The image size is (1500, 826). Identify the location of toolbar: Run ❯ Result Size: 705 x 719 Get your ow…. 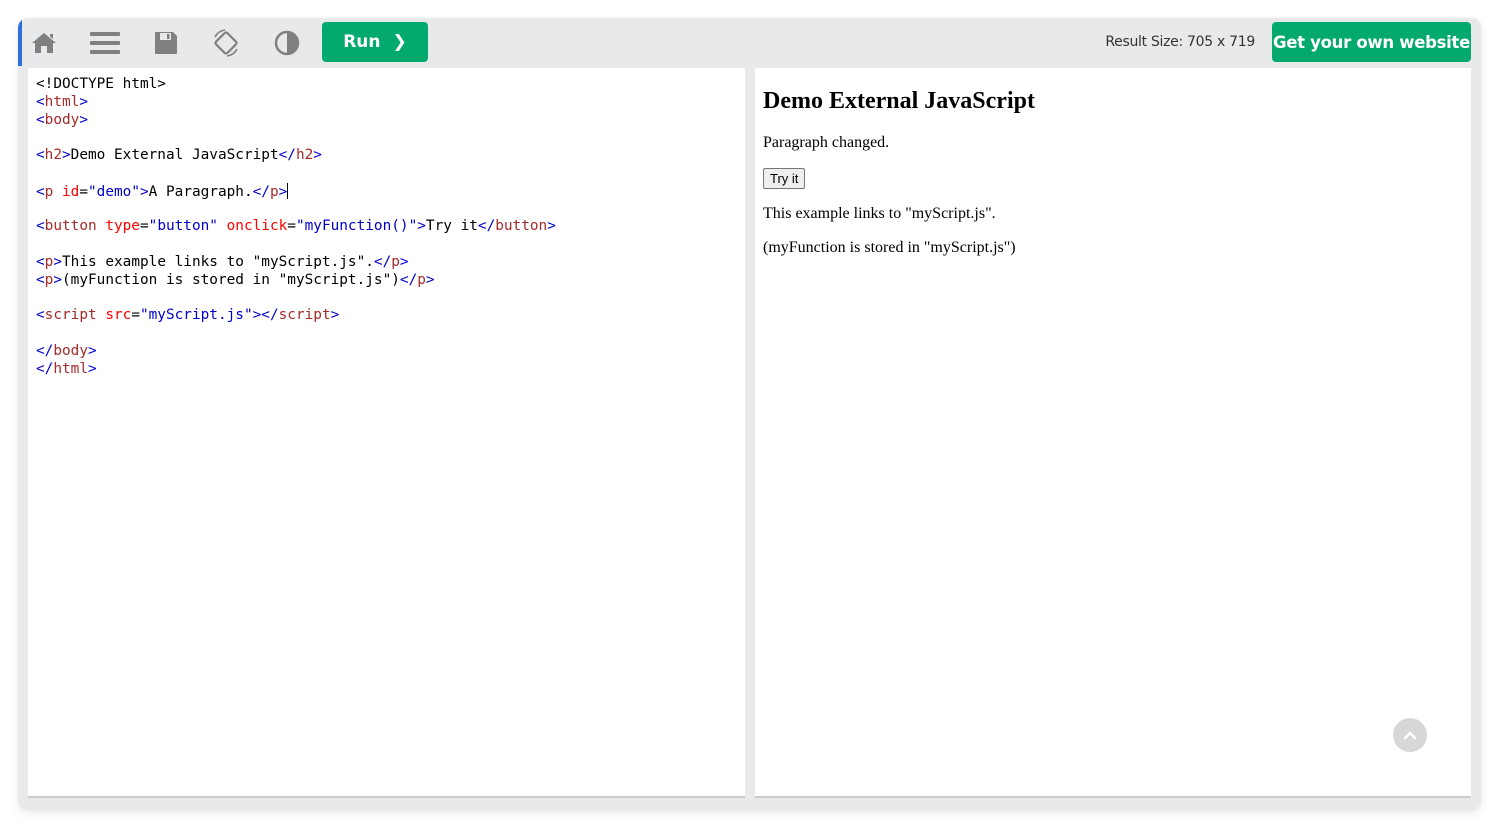
(749, 43).